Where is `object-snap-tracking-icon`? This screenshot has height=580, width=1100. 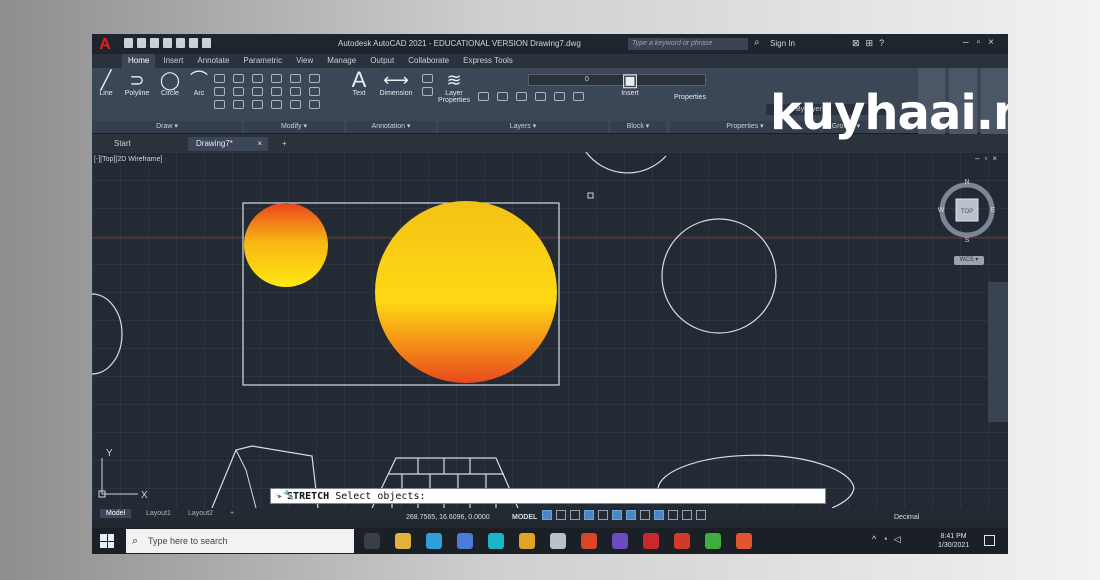 object-snap-tracking-icon is located at coordinates (617, 515).